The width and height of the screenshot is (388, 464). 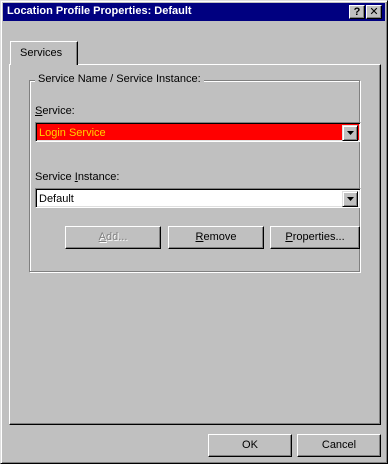 I want to click on service-instance-dropdown-button, so click(x=350, y=199).